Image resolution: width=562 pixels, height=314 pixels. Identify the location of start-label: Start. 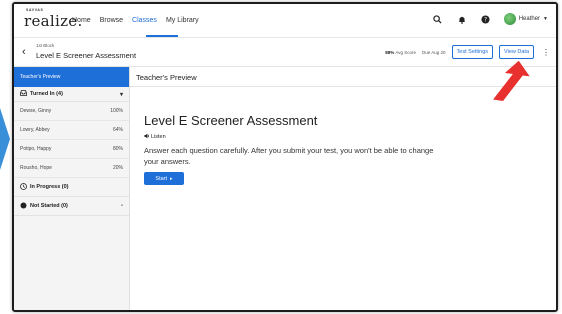
(161, 178).